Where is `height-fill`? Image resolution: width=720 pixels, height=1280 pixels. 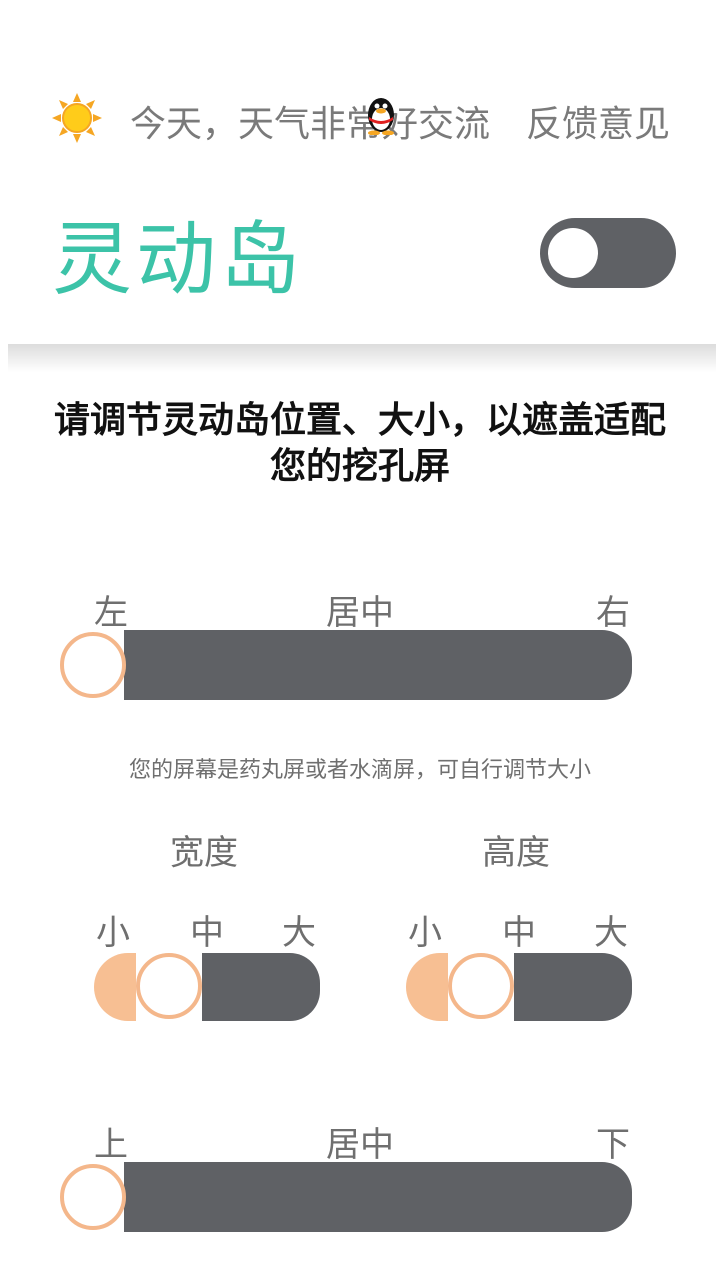 height-fill is located at coordinates (427, 987).